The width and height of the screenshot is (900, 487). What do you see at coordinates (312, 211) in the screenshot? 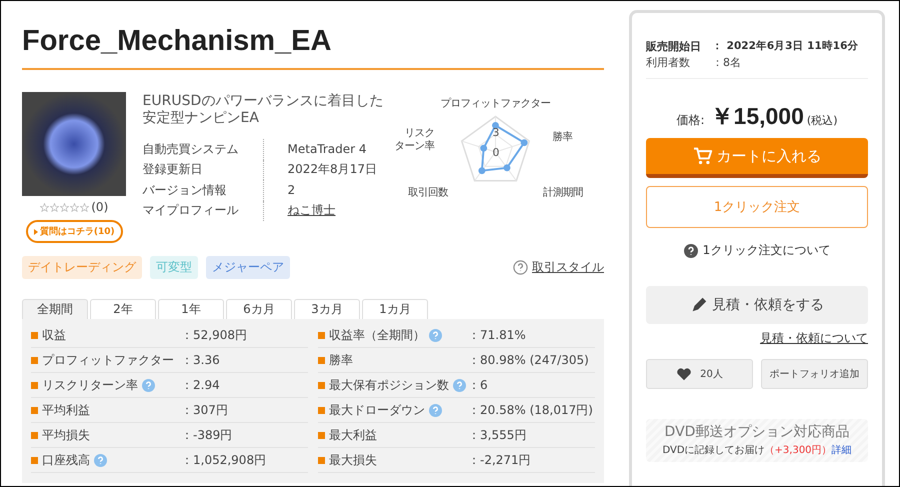
I see `profile-link: ねこ博士` at bounding box center [312, 211].